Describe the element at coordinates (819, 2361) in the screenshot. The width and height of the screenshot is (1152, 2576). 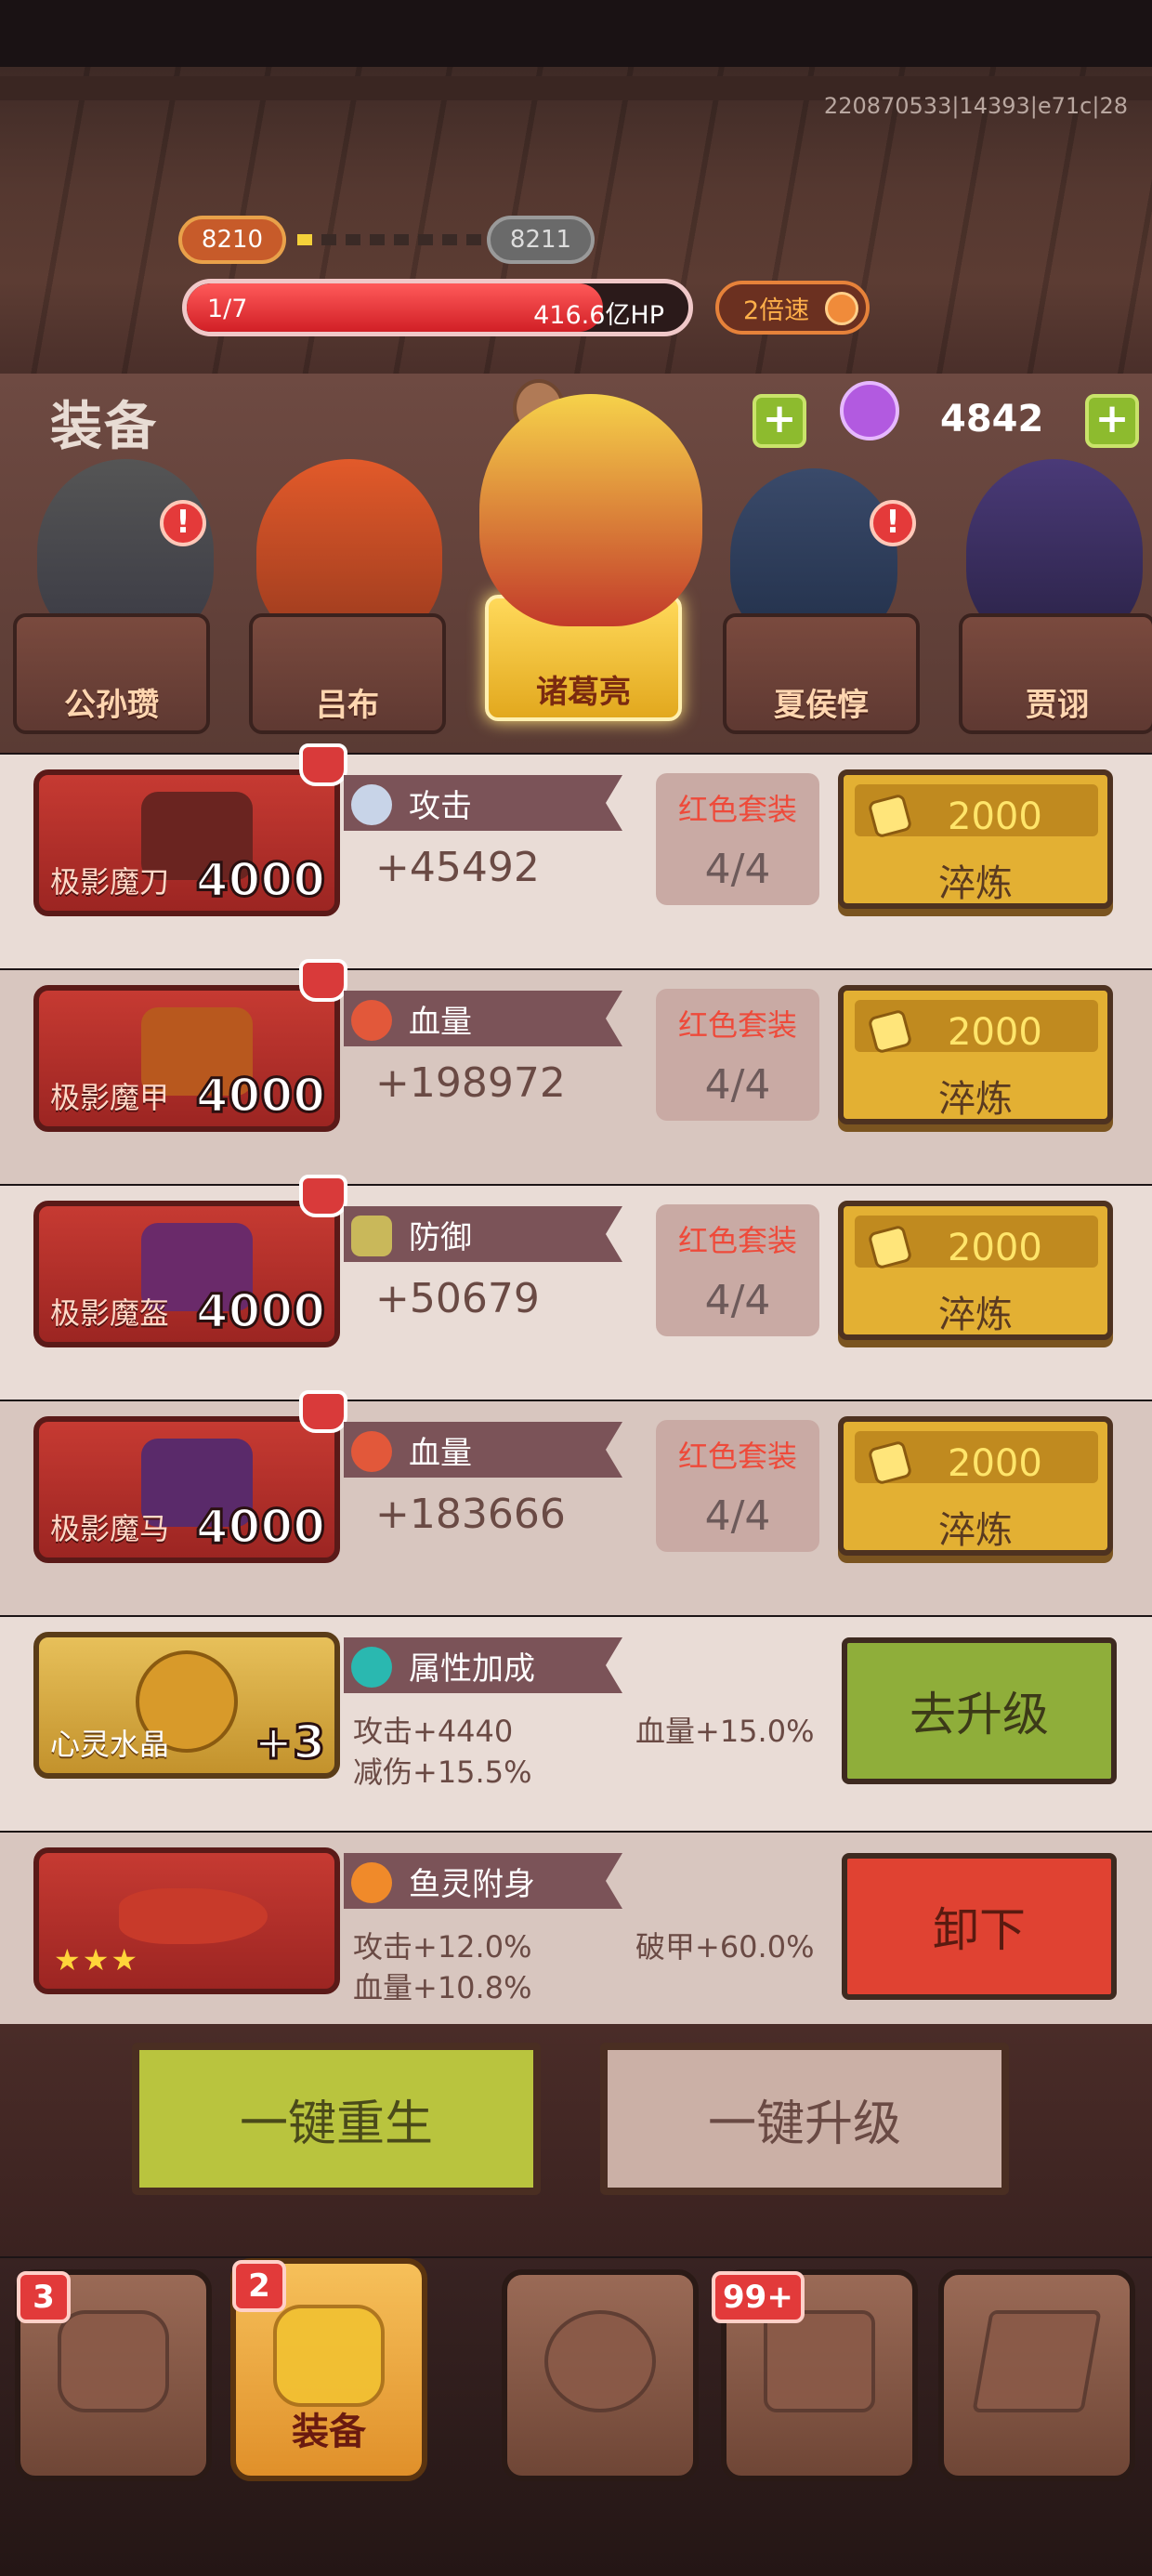
I see `chest-icon` at that location.